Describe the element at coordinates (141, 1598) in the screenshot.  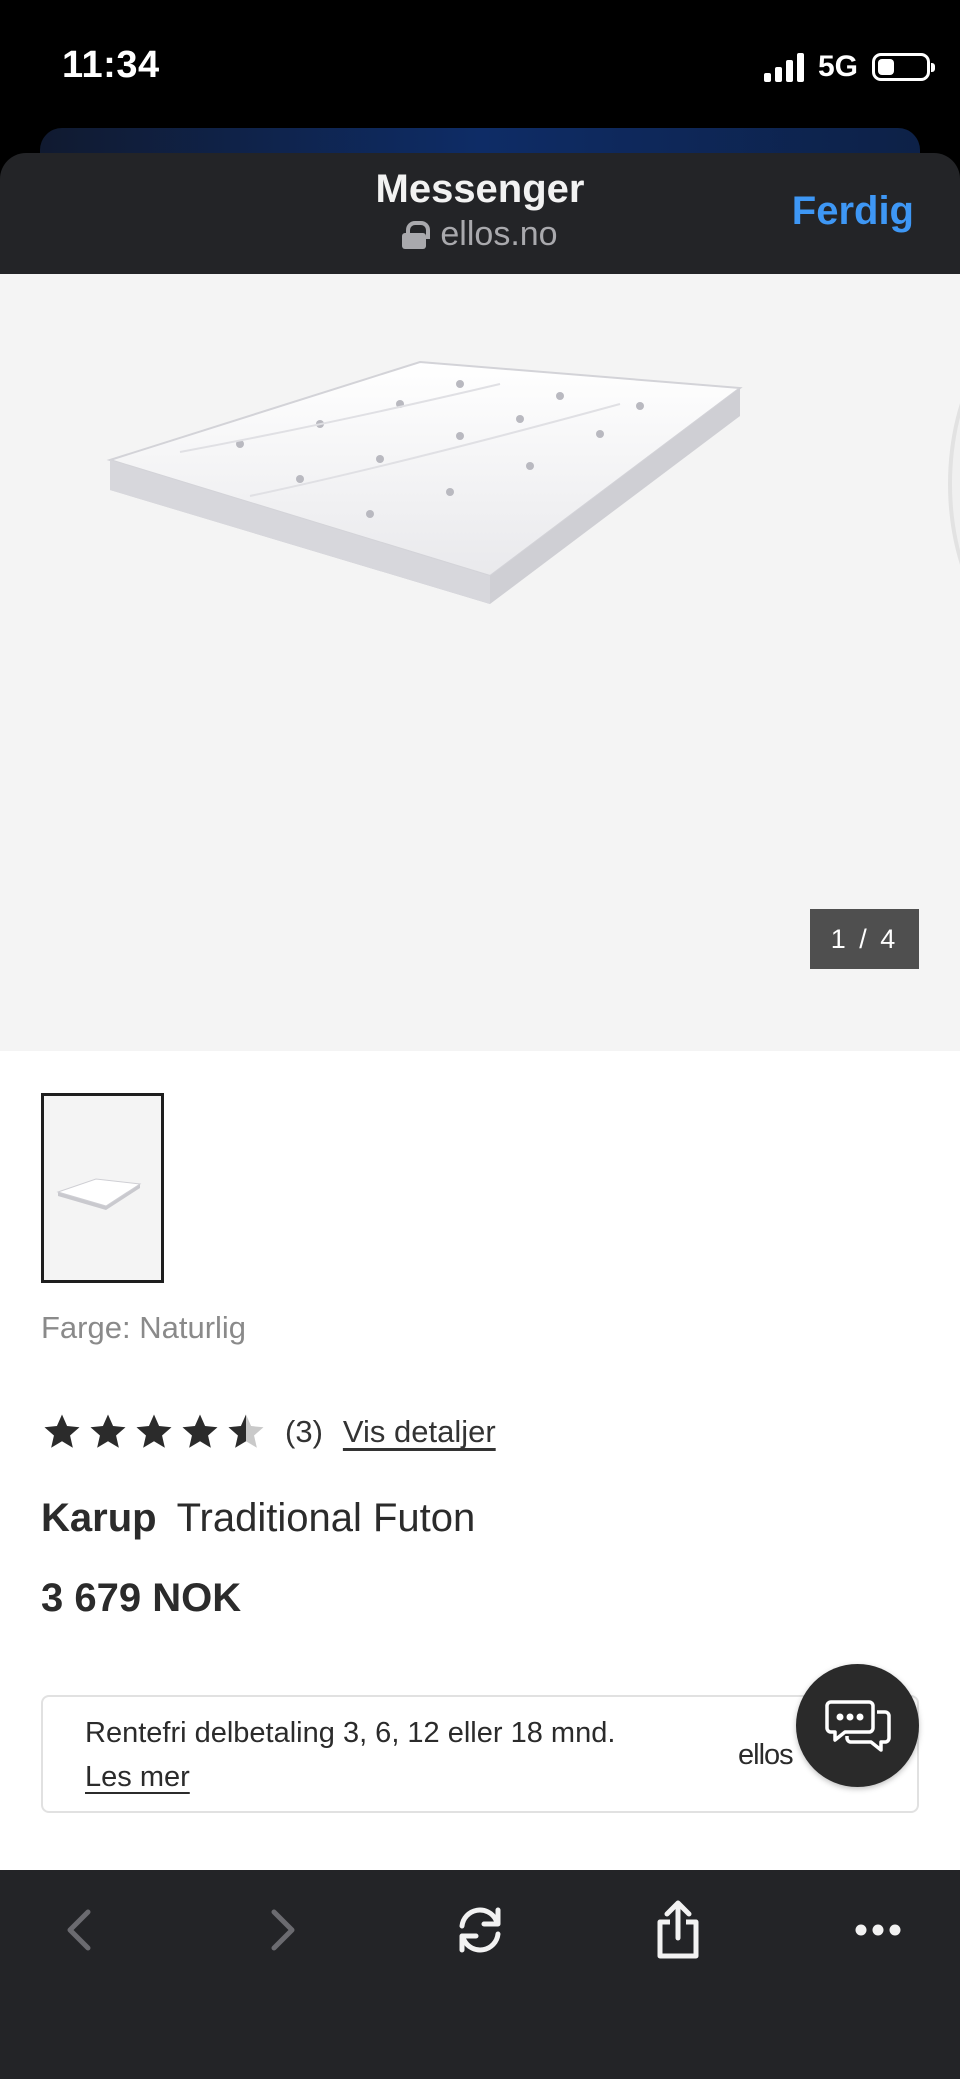
I see `product-price: 3 679 NOK` at that location.